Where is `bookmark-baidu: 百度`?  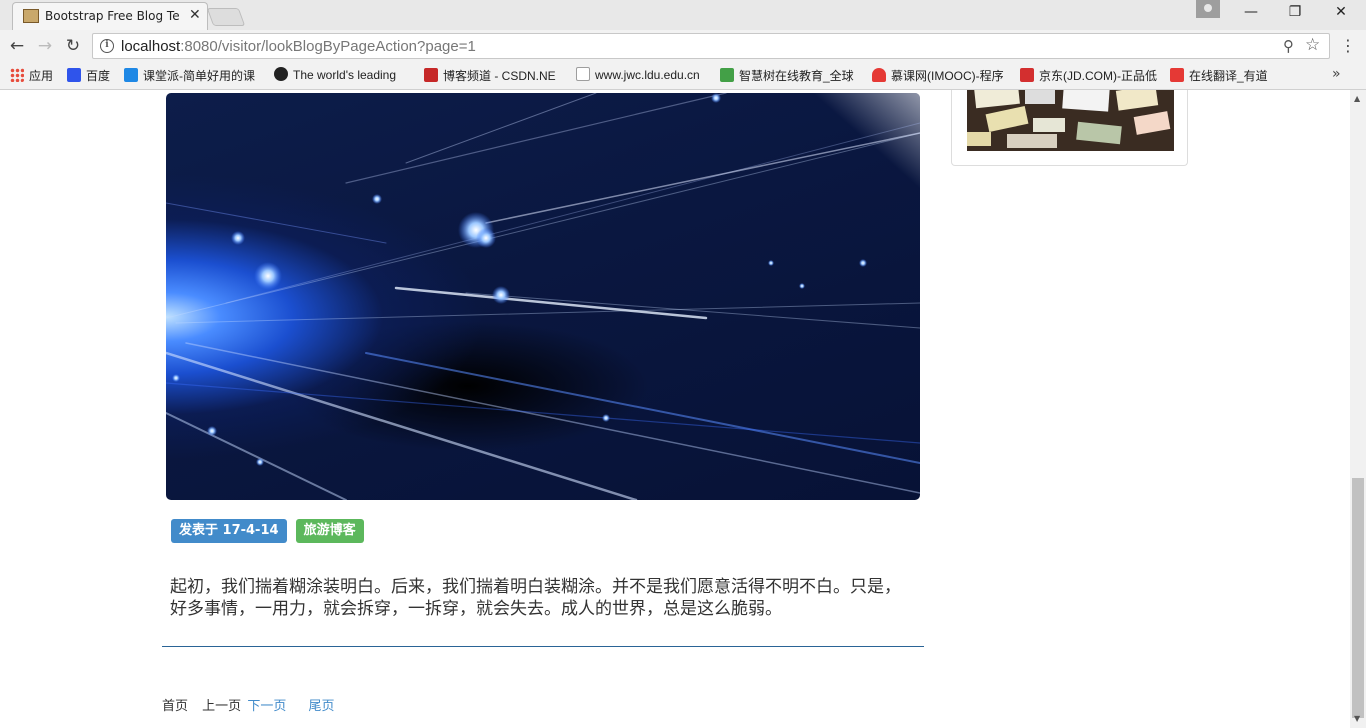
bookmark-baidu: 百度 is located at coordinates (92, 76).